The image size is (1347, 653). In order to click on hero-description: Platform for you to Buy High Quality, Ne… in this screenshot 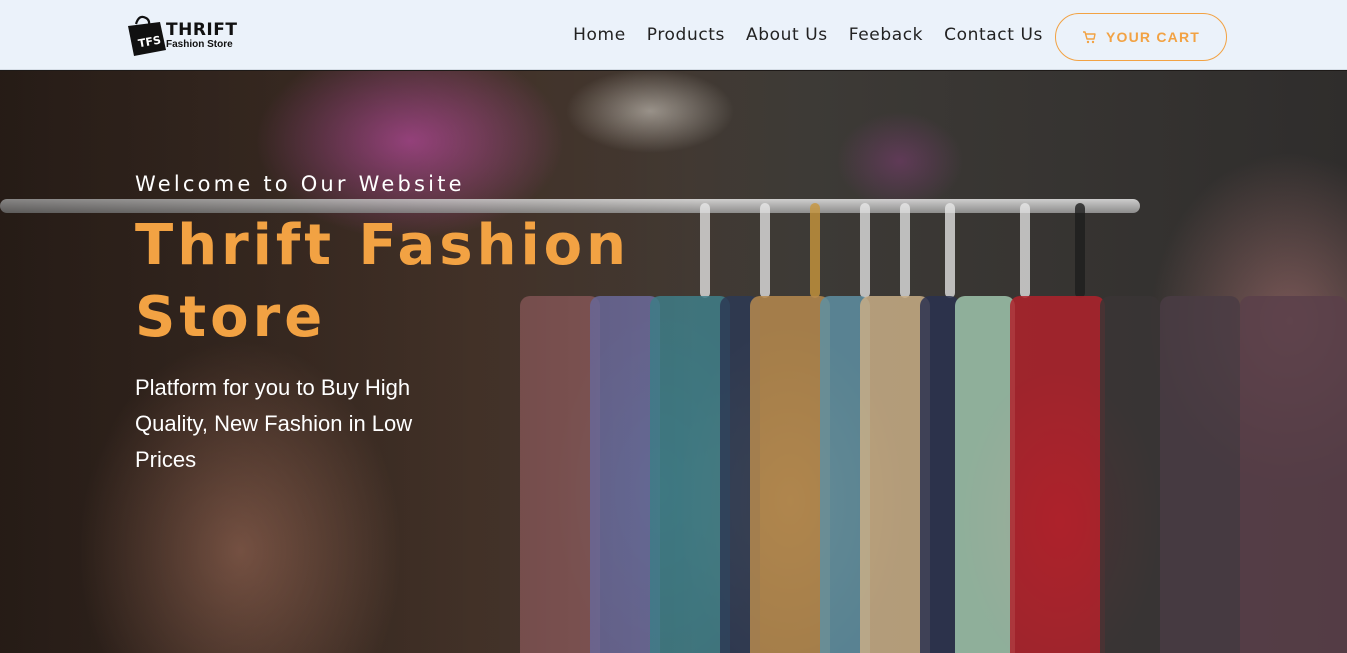, I will do `click(274, 423)`.